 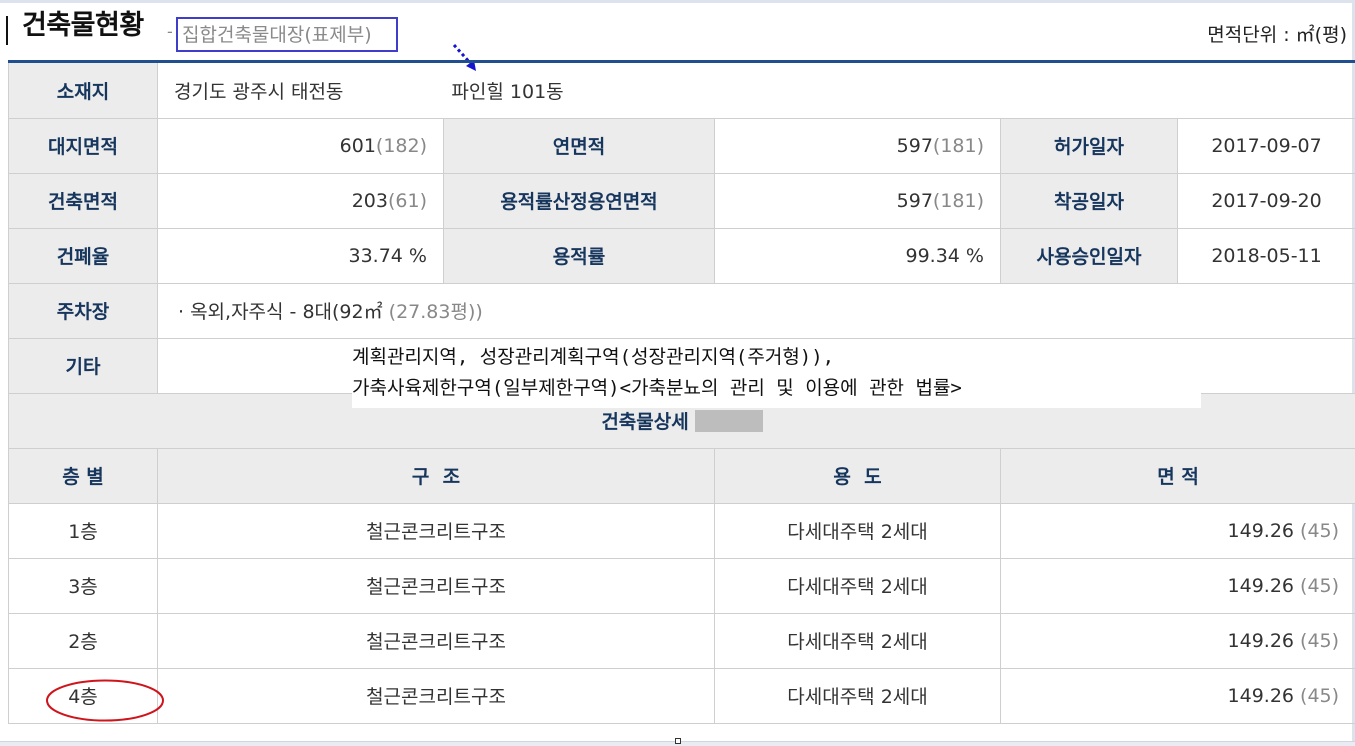 What do you see at coordinates (1265, 145) in the screenshot?
I see `permit-date-value: 2017-09-07` at bounding box center [1265, 145].